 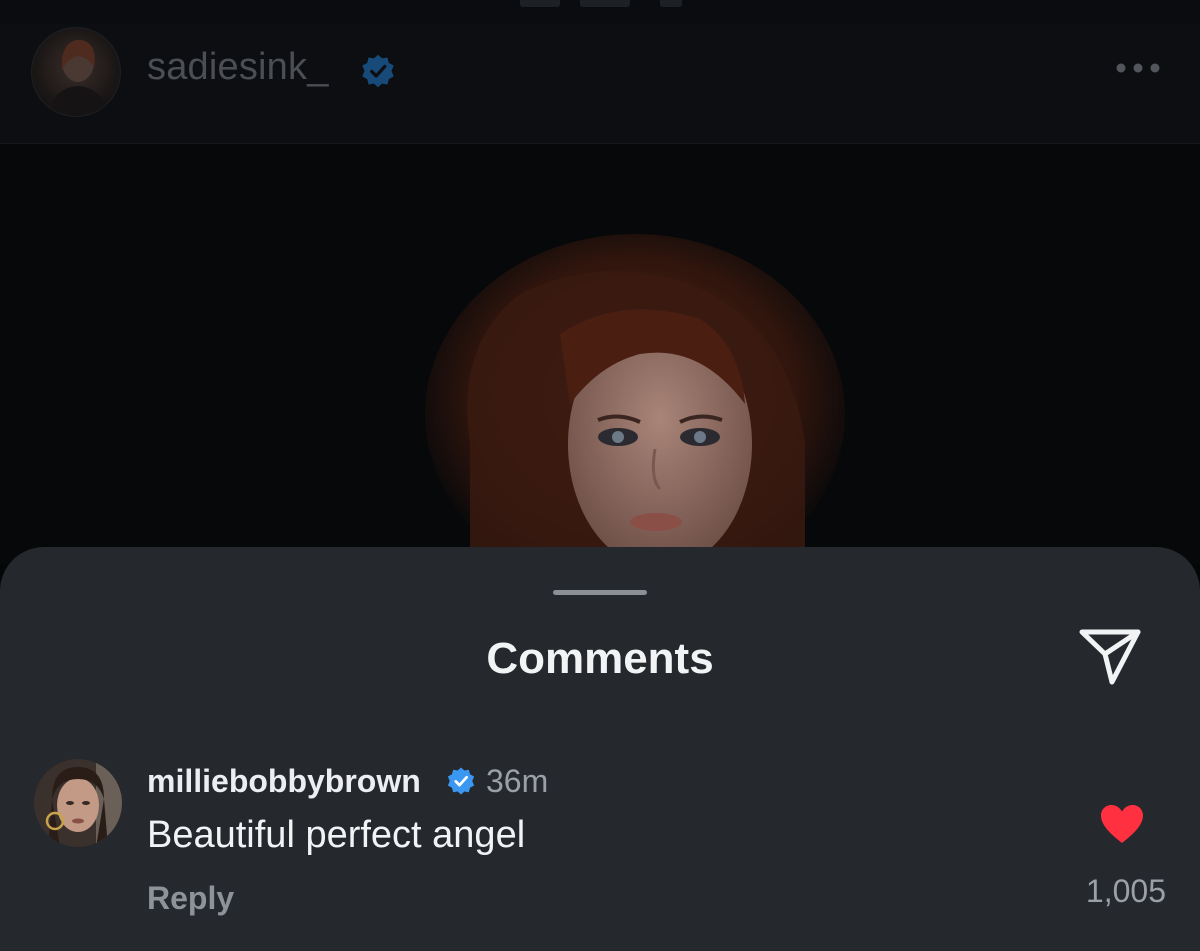 I want to click on commenter-avatar, so click(x=78, y=803).